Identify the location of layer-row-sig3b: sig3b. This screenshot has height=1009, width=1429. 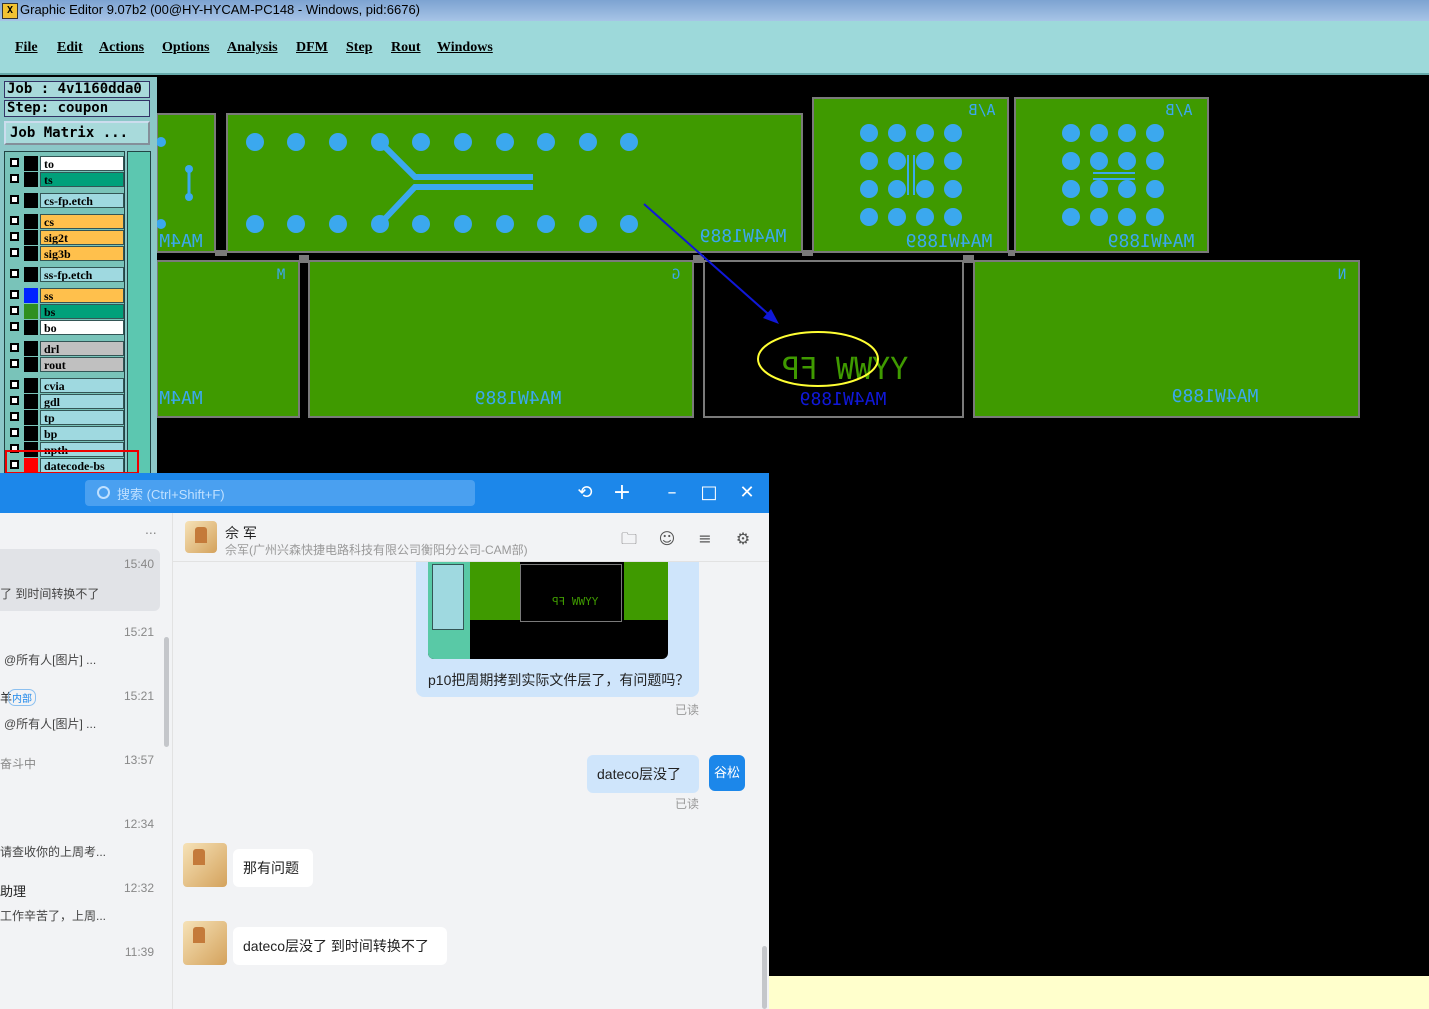
(66, 253).